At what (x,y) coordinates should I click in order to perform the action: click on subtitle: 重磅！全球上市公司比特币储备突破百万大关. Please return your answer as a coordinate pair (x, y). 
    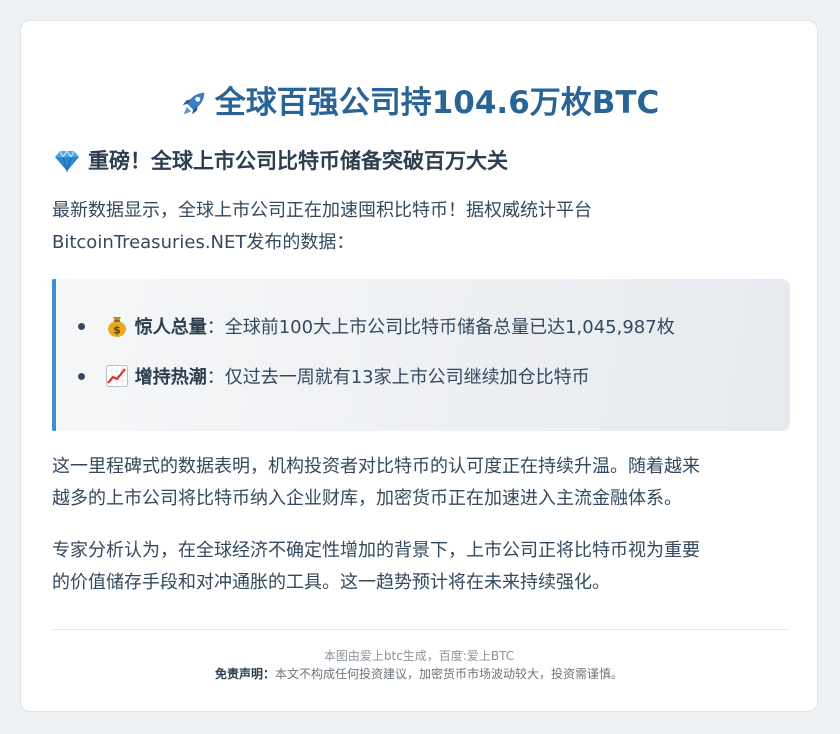
    Looking at the image, I should click on (281, 160).